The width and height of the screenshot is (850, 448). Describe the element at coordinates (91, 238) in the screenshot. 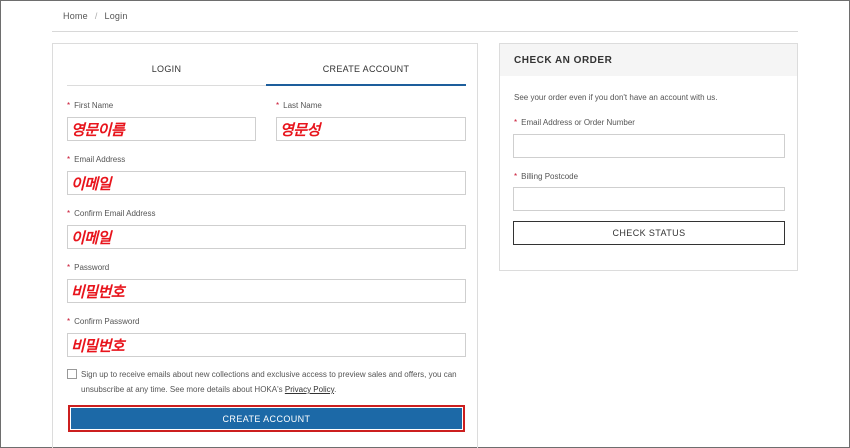

I see `confirm-email-value: 이메일` at that location.